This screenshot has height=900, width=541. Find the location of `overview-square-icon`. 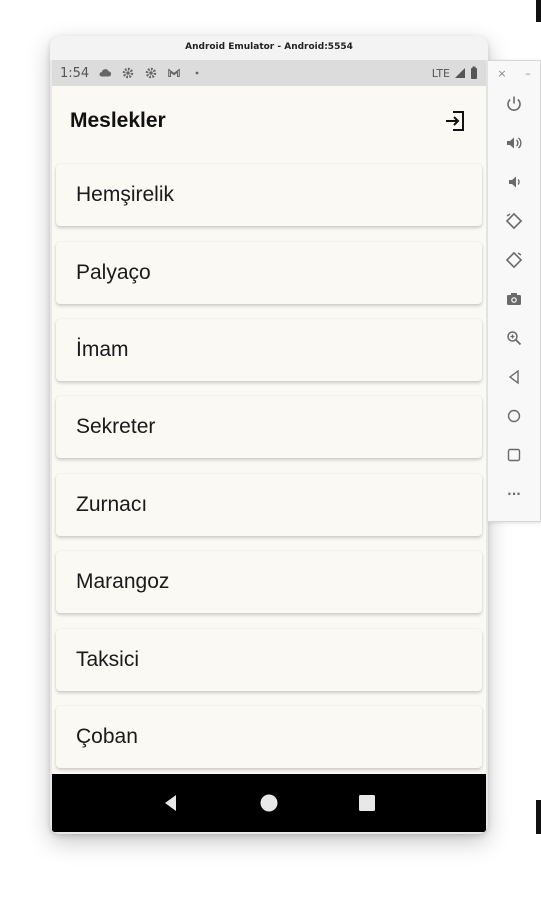

overview-square-icon is located at coordinates (514, 455).